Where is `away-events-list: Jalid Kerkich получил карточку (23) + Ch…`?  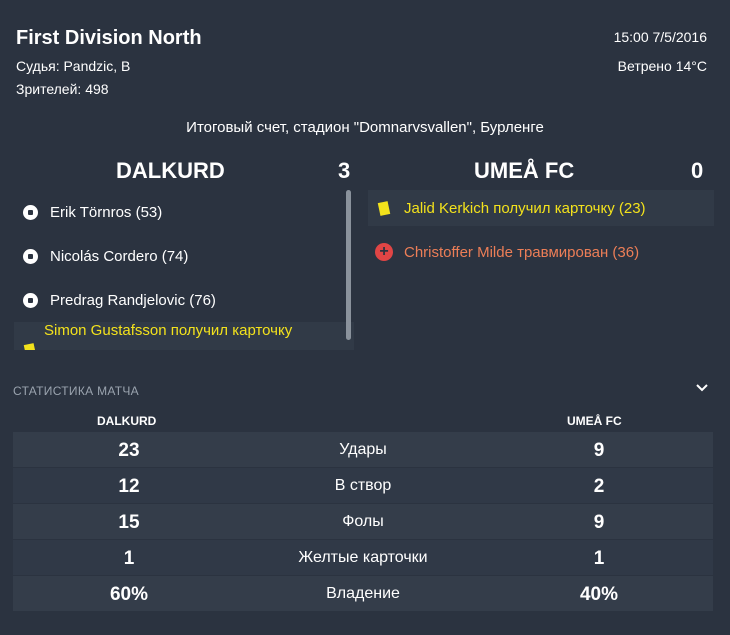
away-events-list: Jalid Kerkich получил карточку (23) + Ch… is located at coordinates (541, 270).